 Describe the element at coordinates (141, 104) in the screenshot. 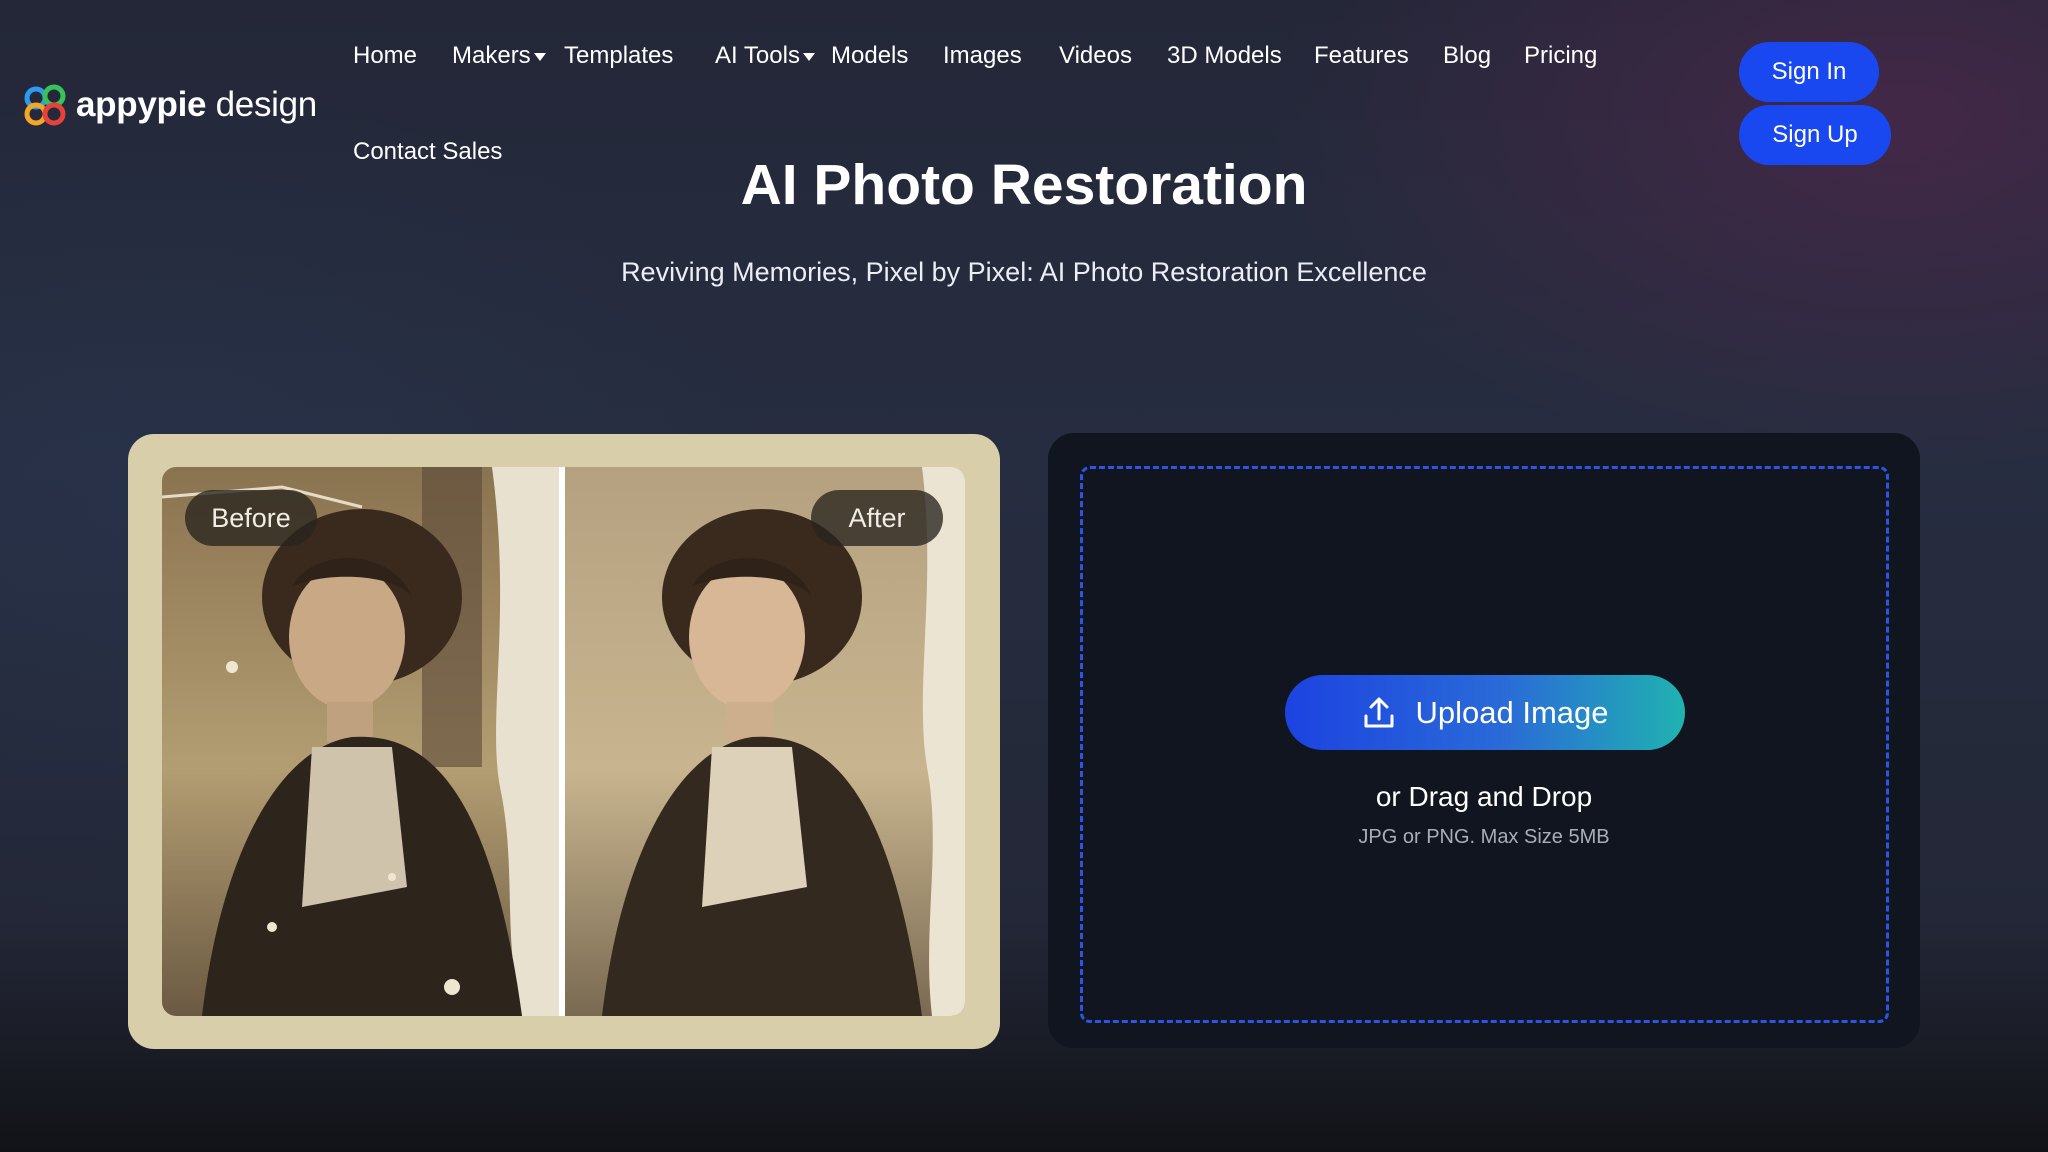

I see `logo-brand: appypie` at that location.